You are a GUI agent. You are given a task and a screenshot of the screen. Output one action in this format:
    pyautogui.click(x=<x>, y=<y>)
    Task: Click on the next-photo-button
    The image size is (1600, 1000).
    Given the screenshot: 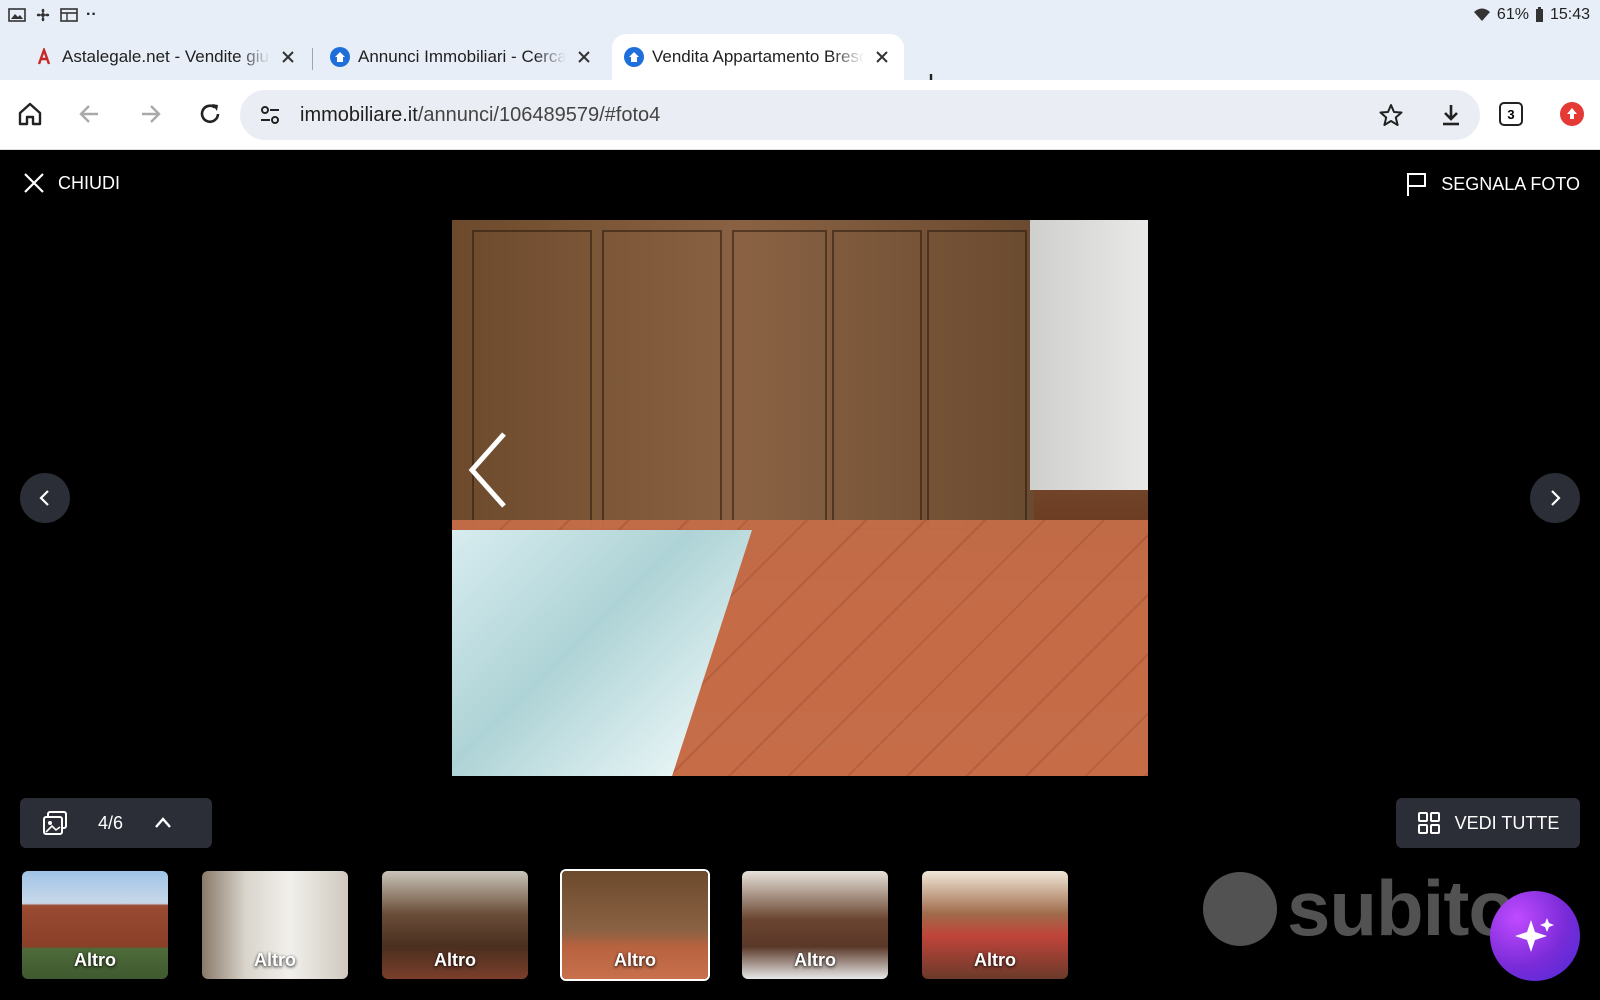 What is the action you would take?
    pyautogui.click(x=1555, y=498)
    